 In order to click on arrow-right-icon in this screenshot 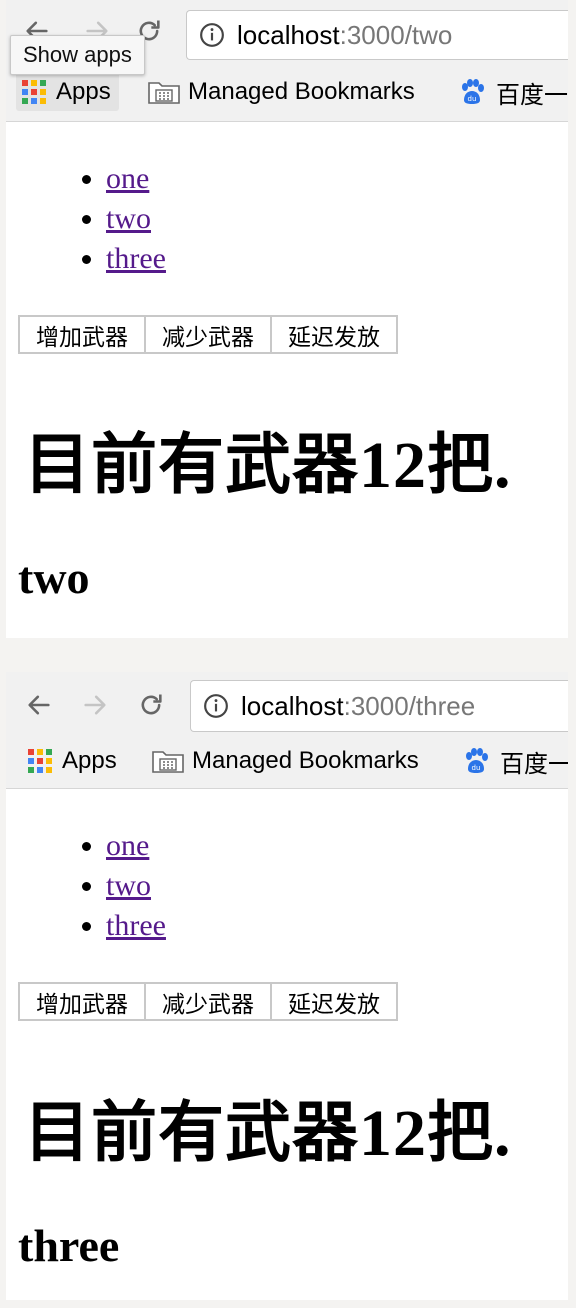, I will do `click(95, 705)`.